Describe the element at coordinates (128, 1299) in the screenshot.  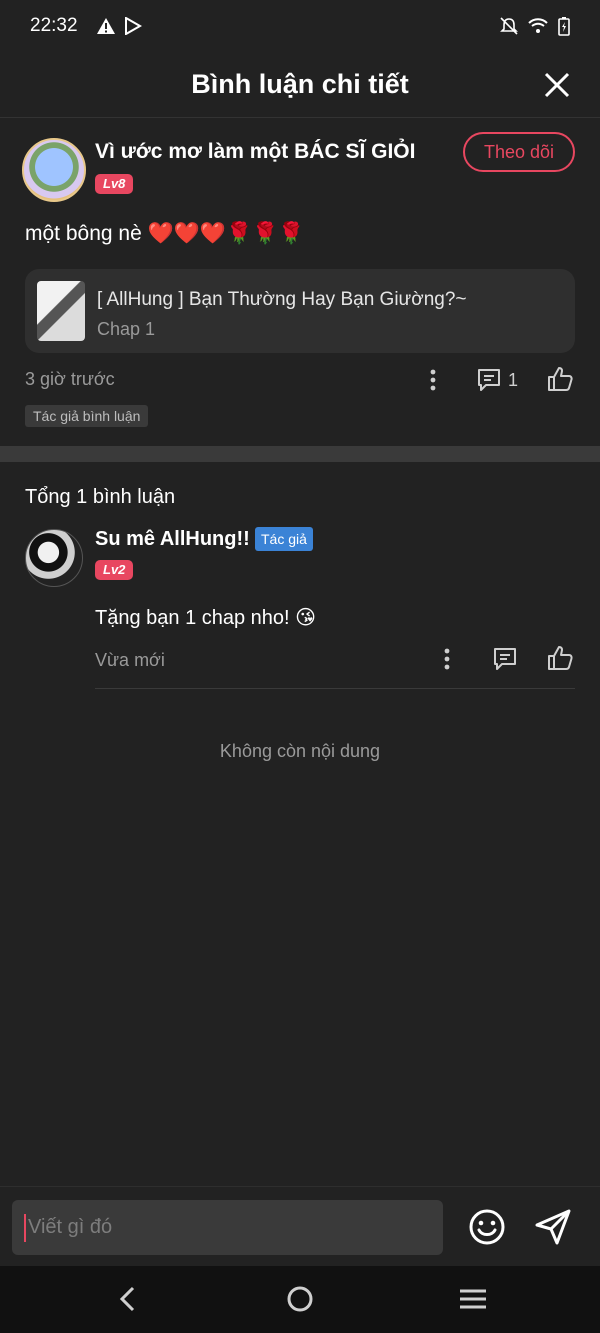
I see `back-icon` at that location.